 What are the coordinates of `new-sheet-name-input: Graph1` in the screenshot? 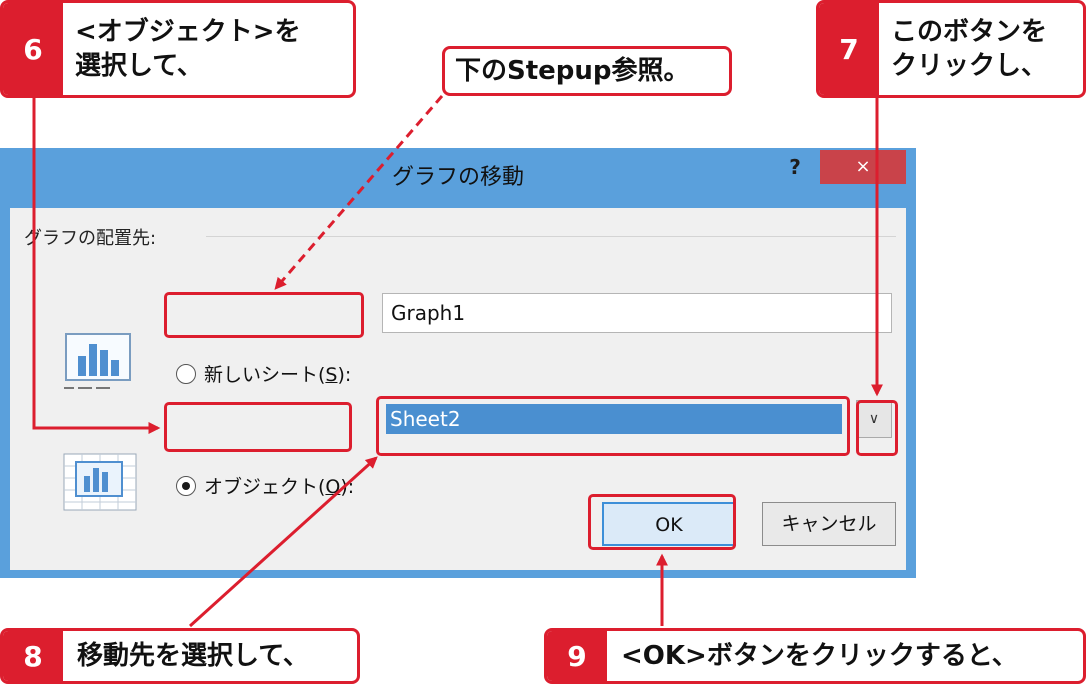 It's located at (637, 313).